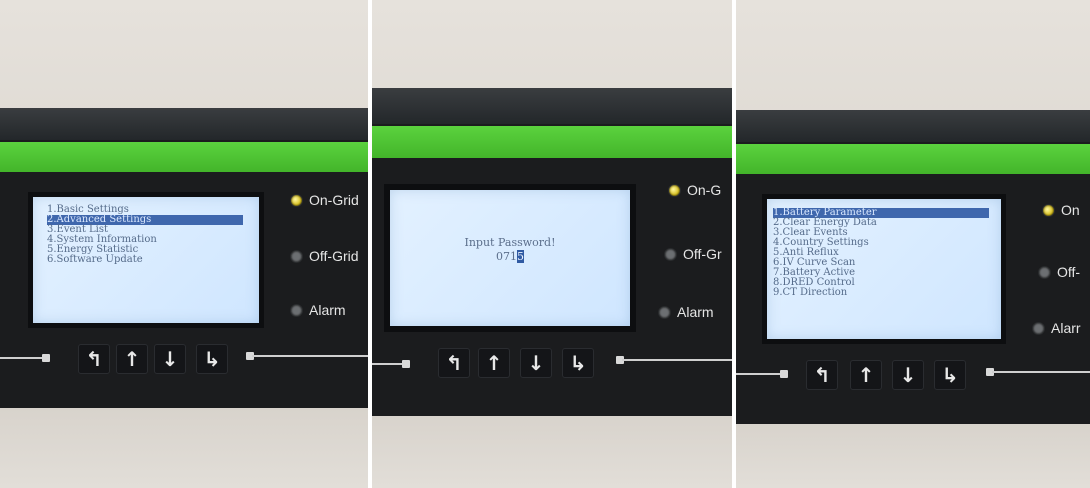  What do you see at coordinates (881, 293) in the screenshot?
I see `menu-item: 9.CT Direction` at bounding box center [881, 293].